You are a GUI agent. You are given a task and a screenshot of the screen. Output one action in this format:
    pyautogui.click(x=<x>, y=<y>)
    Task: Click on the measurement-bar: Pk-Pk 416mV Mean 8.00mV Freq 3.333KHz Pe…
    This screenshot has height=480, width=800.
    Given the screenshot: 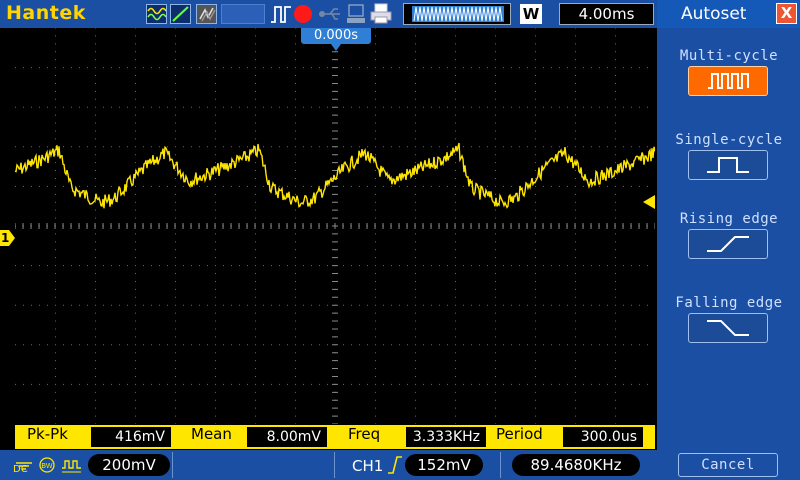 What is the action you would take?
    pyautogui.click(x=335, y=437)
    